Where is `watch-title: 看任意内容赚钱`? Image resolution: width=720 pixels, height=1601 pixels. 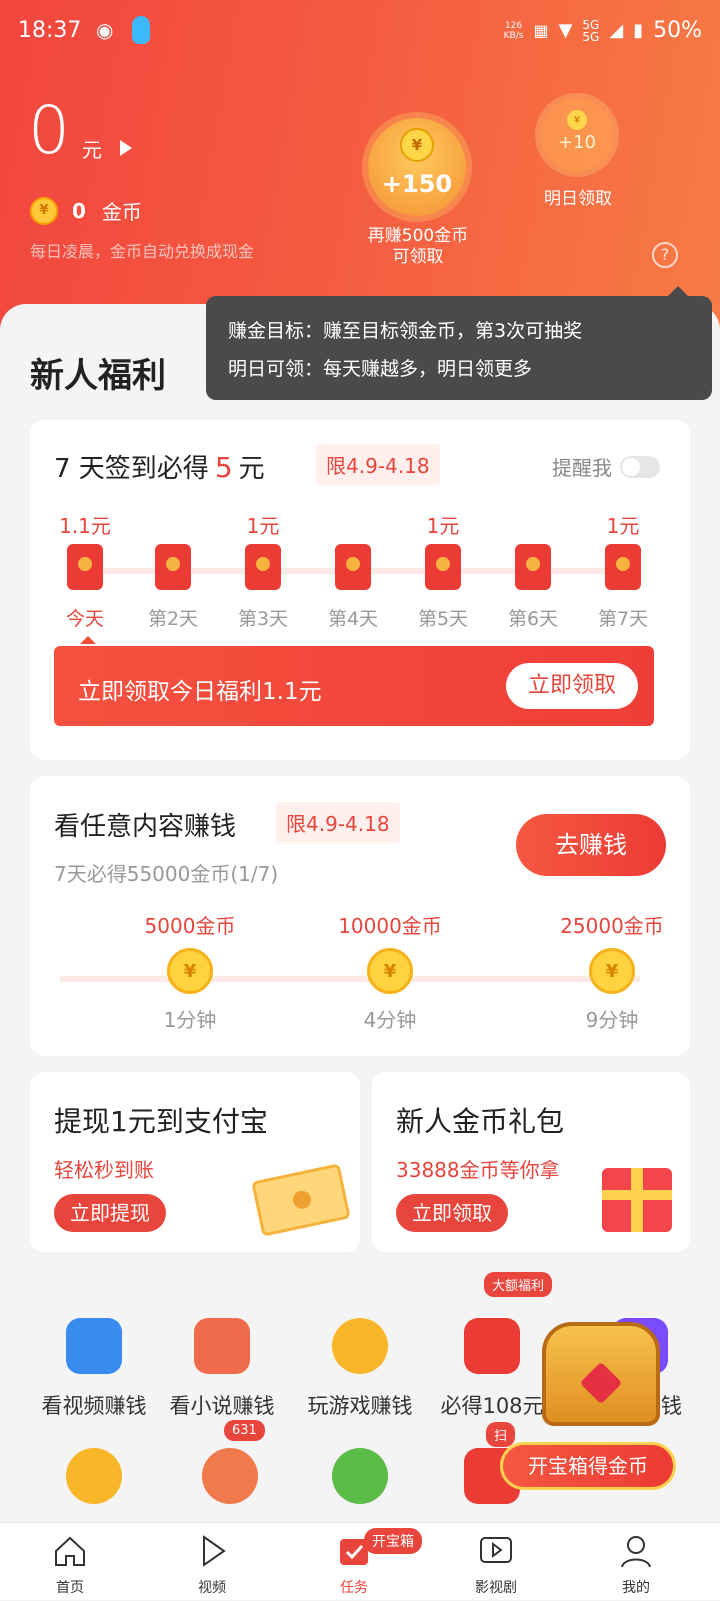
watch-title: 看任意内容赚钱 is located at coordinates (145, 827).